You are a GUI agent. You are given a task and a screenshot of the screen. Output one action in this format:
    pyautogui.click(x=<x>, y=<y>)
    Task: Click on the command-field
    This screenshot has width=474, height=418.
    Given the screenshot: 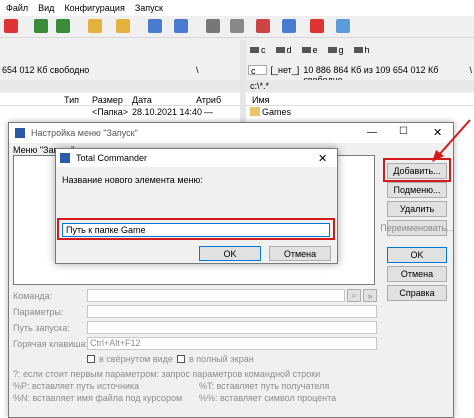 What is the action you would take?
    pyautogui.click(x=216, y=295)
    